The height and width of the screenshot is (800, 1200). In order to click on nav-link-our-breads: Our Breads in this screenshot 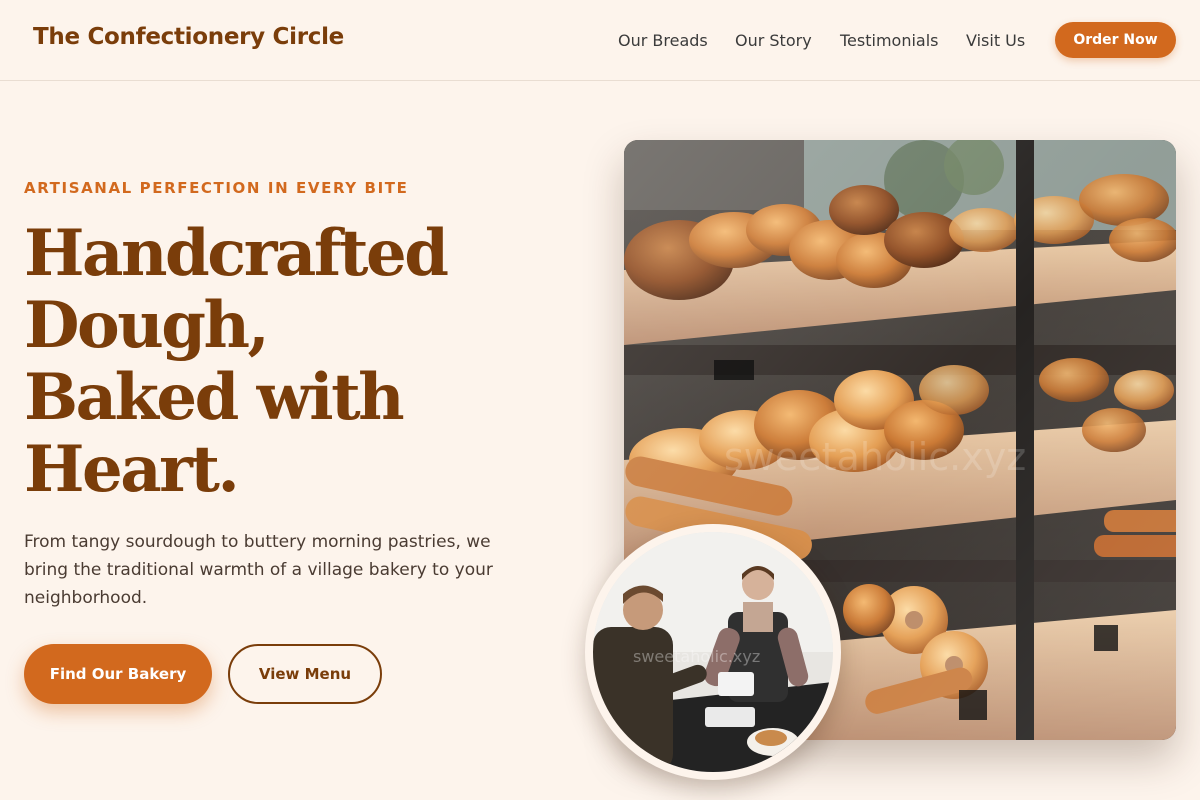, I will do `click(663, 40)`.